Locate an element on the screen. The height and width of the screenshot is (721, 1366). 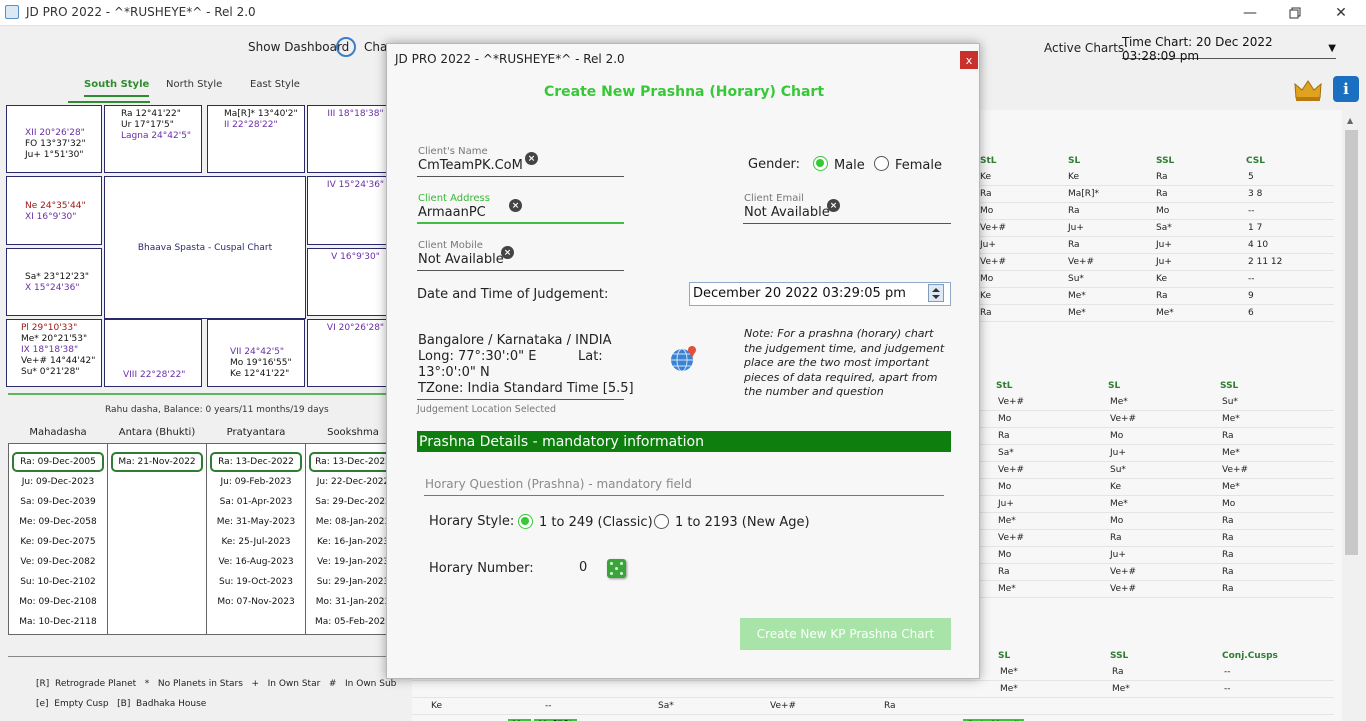
client-name-input: CmTeamPK.CoM is located at coordinates (470, 165).